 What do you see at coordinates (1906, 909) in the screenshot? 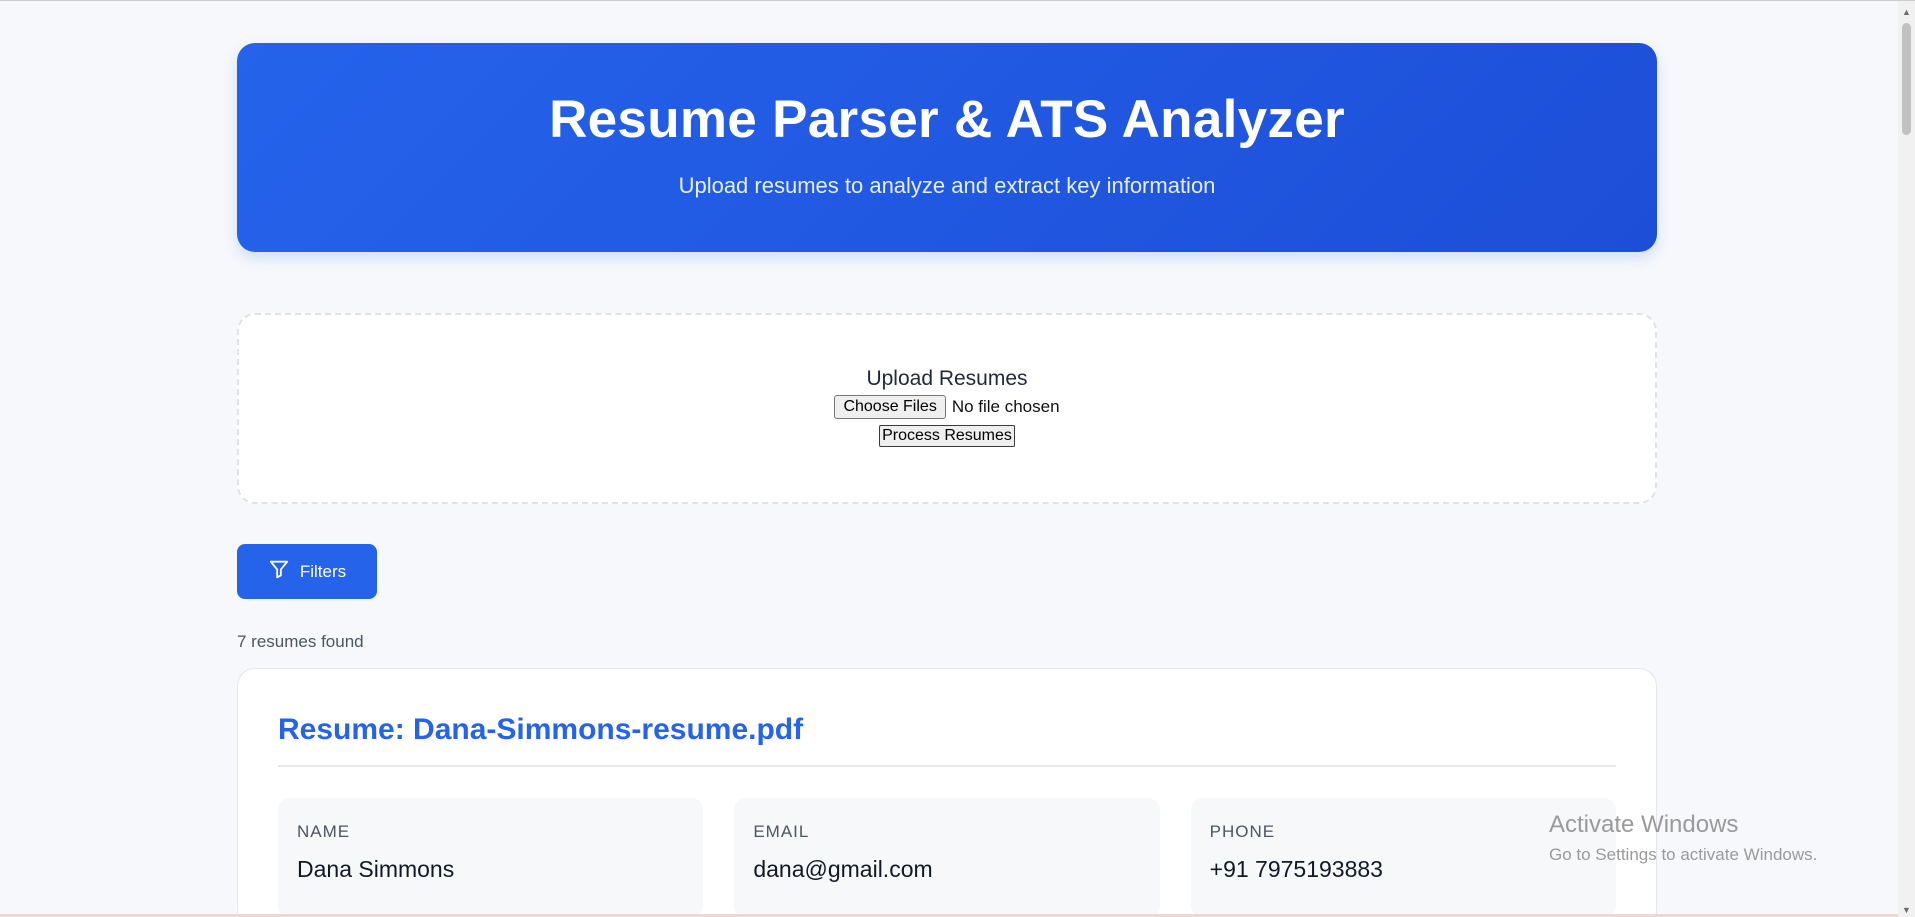
I see `scroll-down-arrow-icon: ▼` at bounding box center [1906, 909].